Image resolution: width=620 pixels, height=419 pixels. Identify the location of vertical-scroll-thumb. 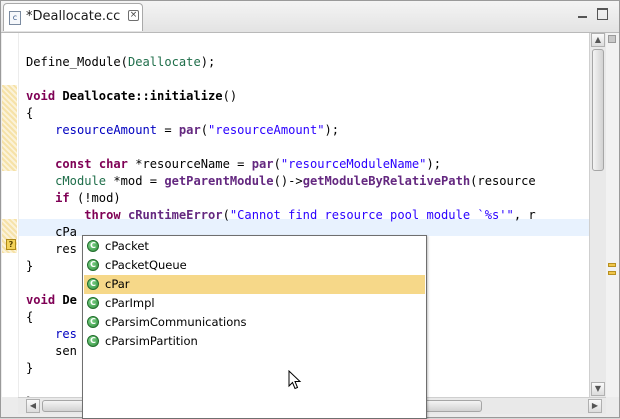
(598, 110).